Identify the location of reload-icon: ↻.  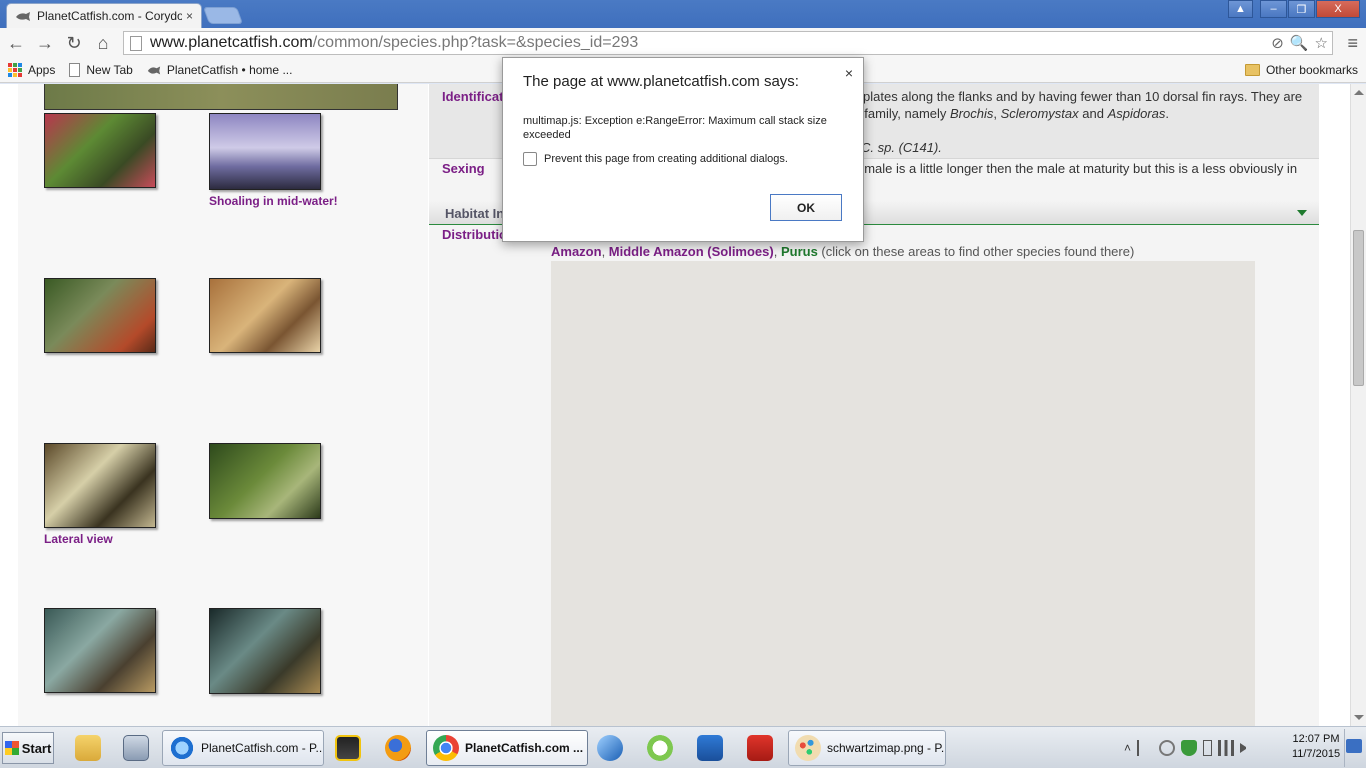
(74, 43).